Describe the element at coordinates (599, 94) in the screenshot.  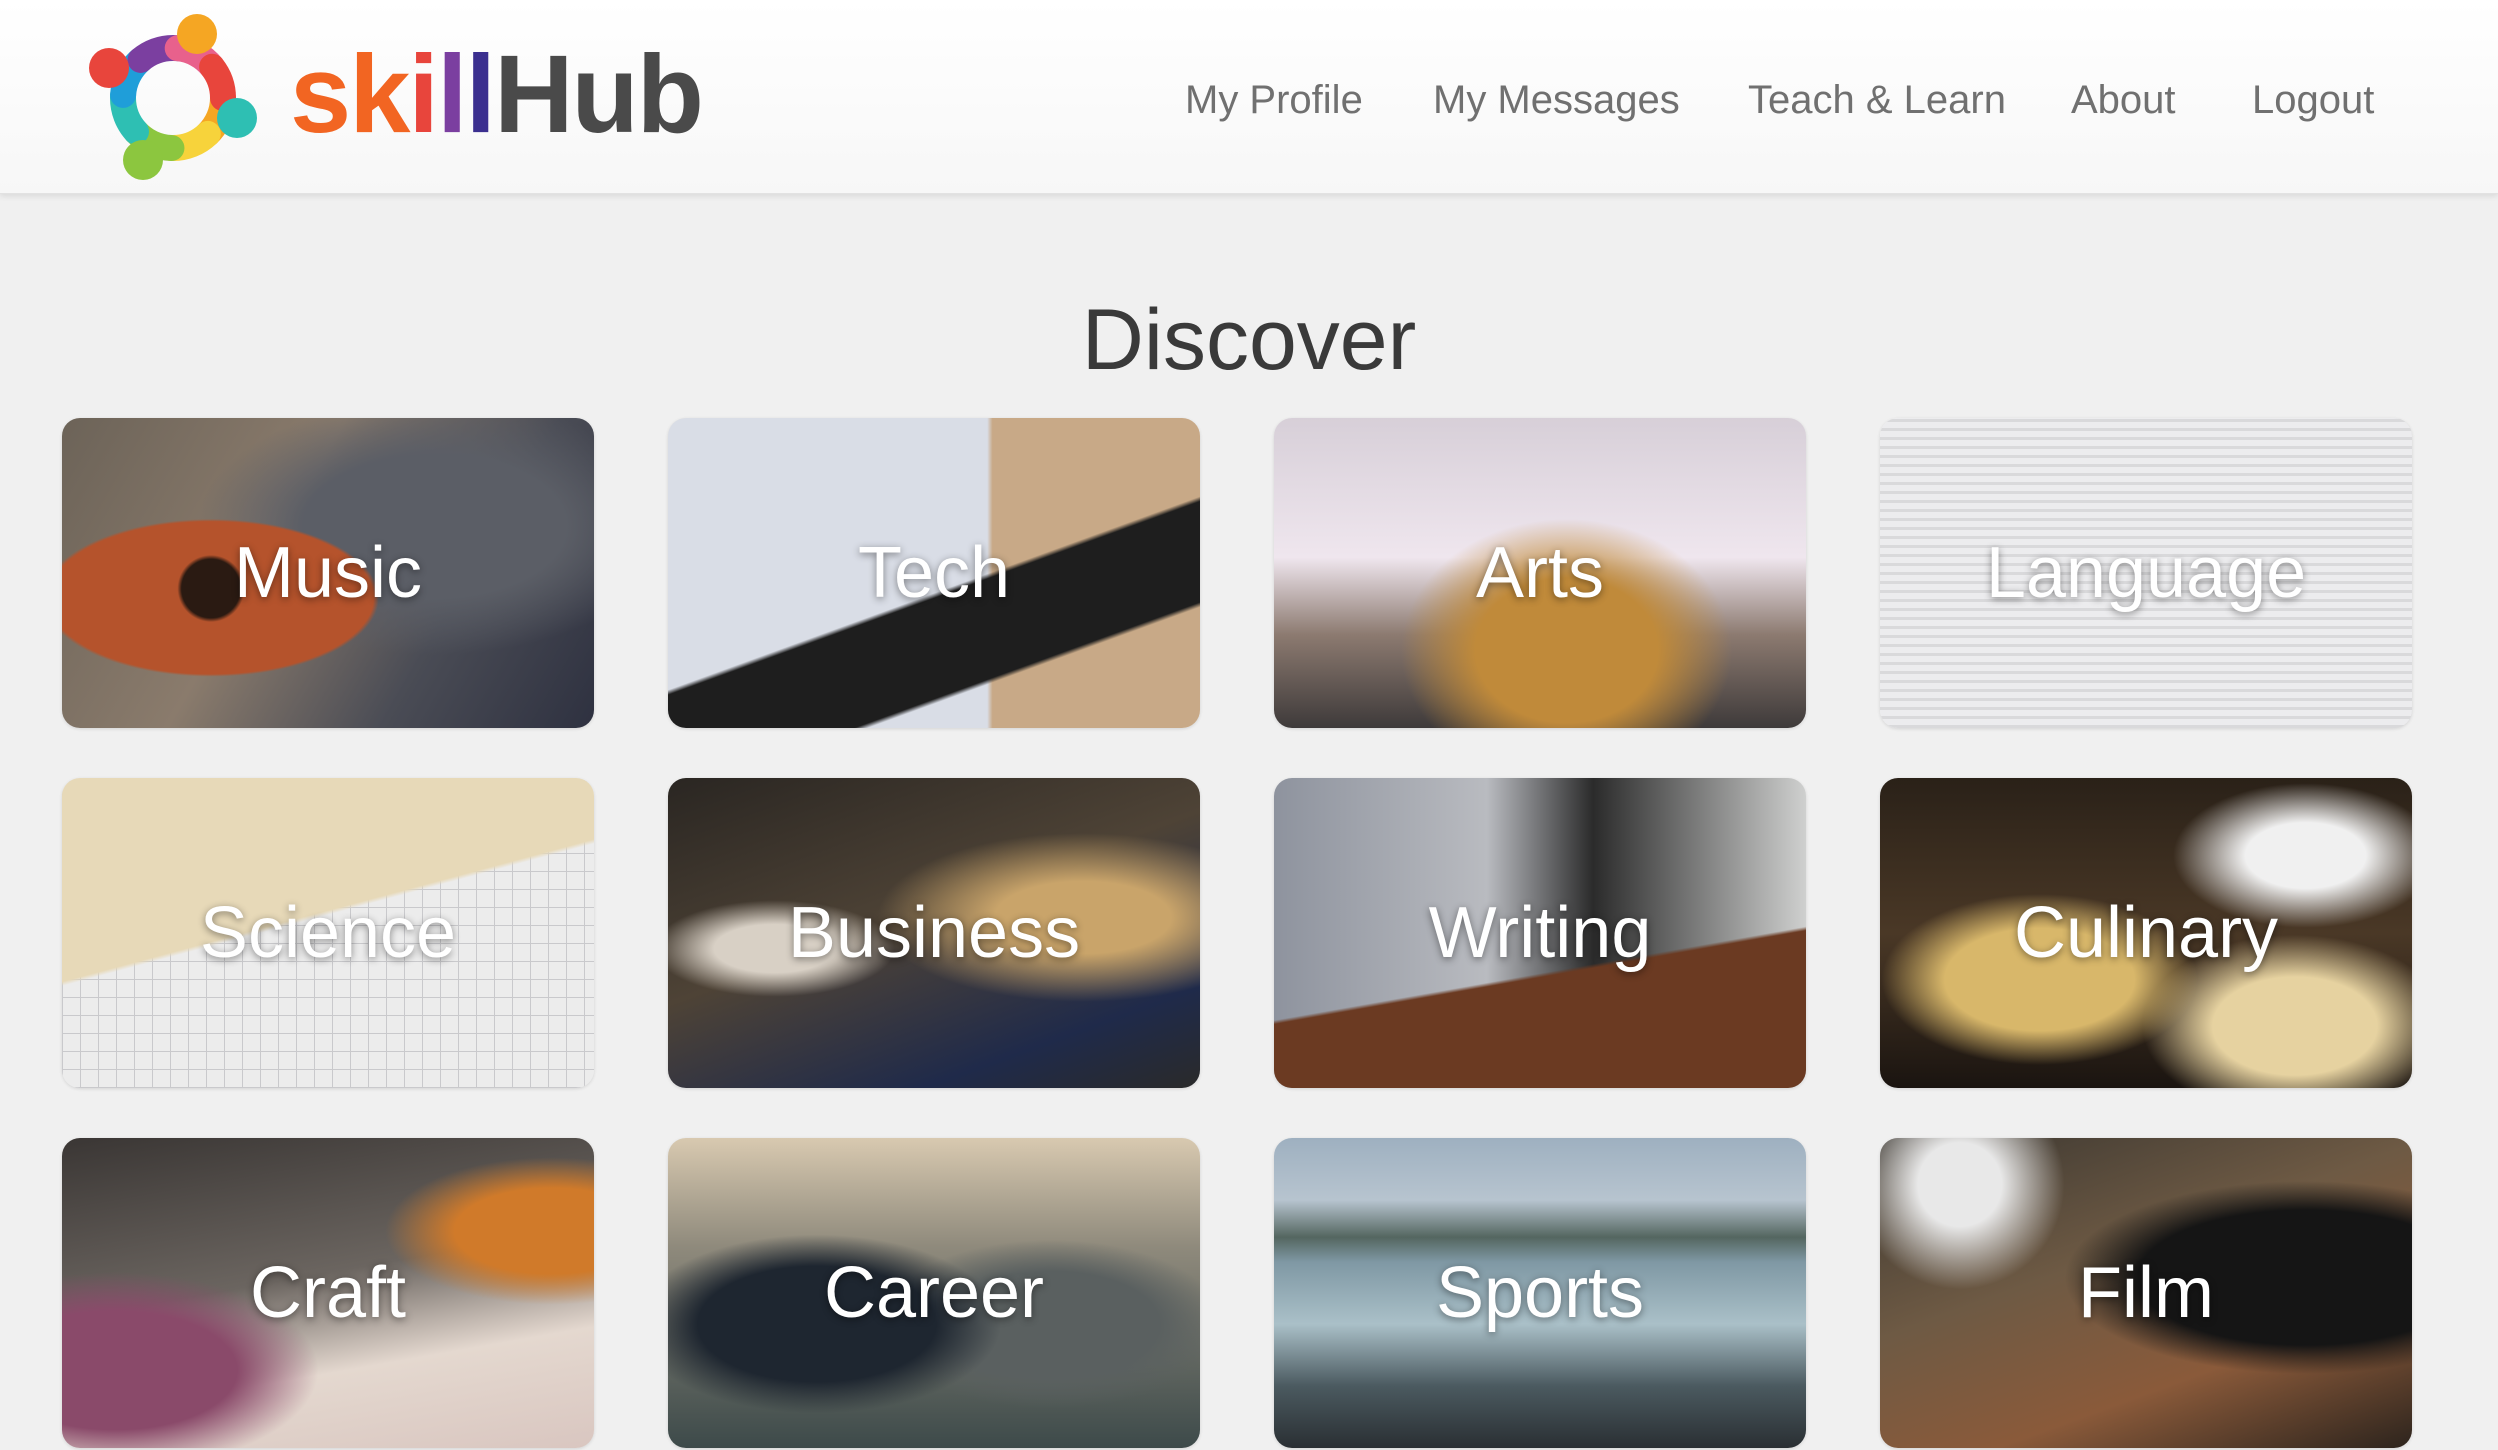
I see `brand-letter: Hub` at that location.